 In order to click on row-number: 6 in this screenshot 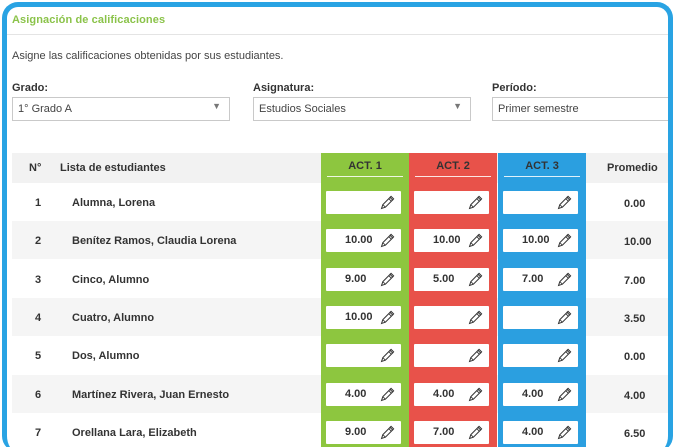, I will do `click(38, 394)`.